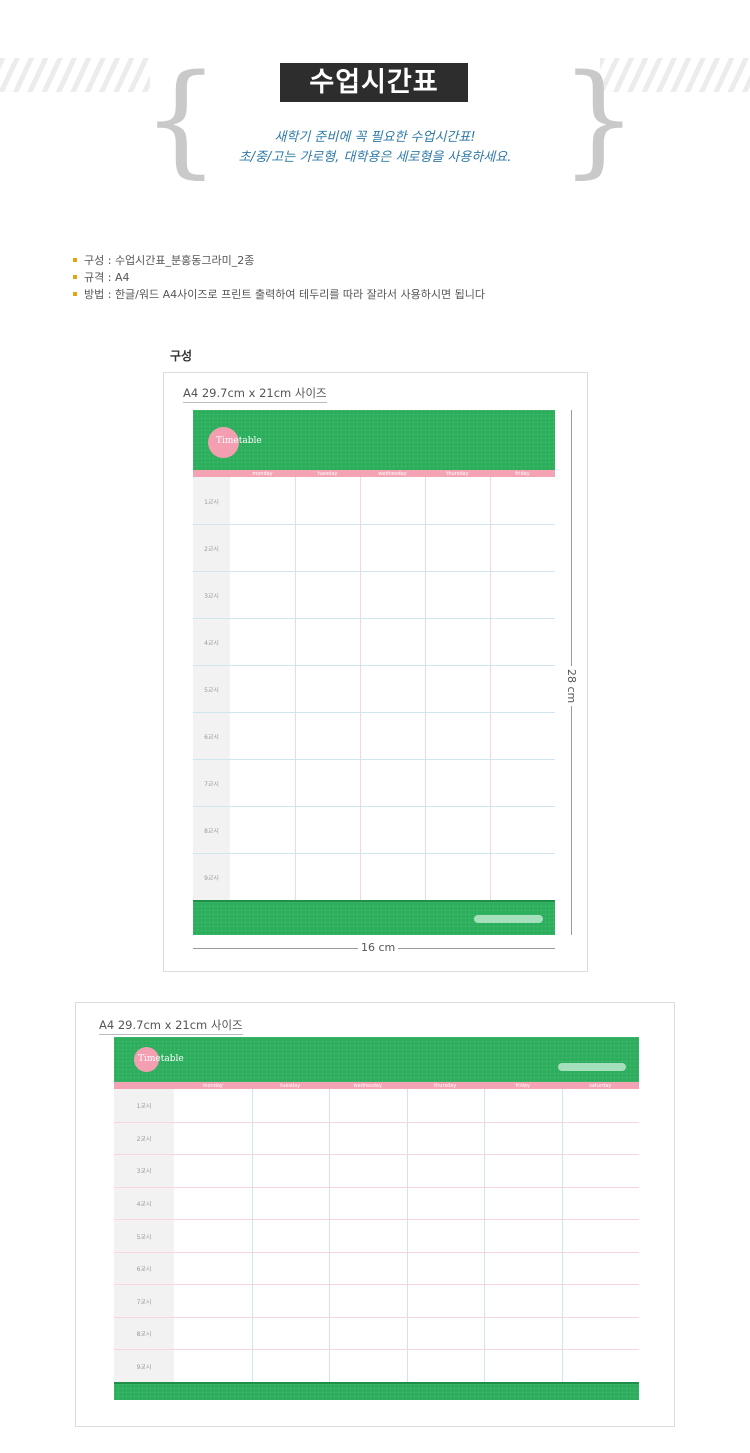  I want to click on section-label: 구성, so click(181, 356).